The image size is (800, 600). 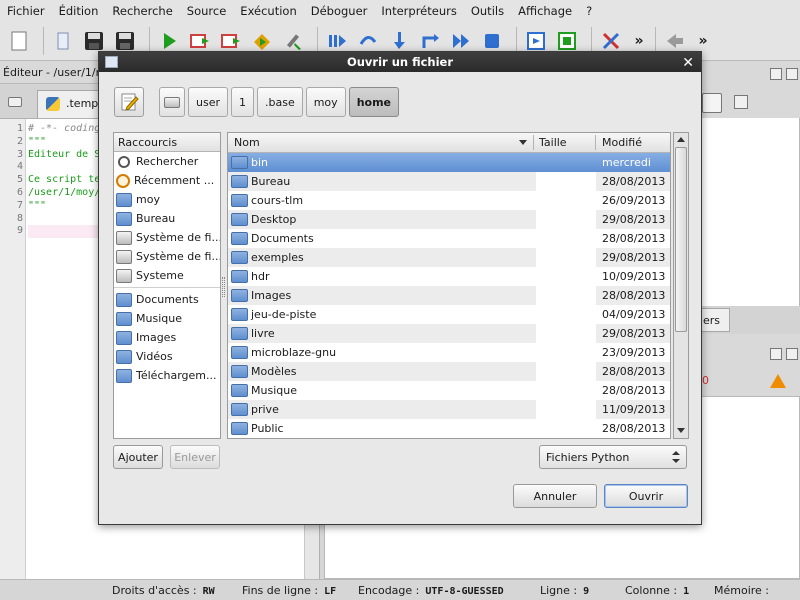 I want to click on crumb-1: user, so click(x=208, y=102).